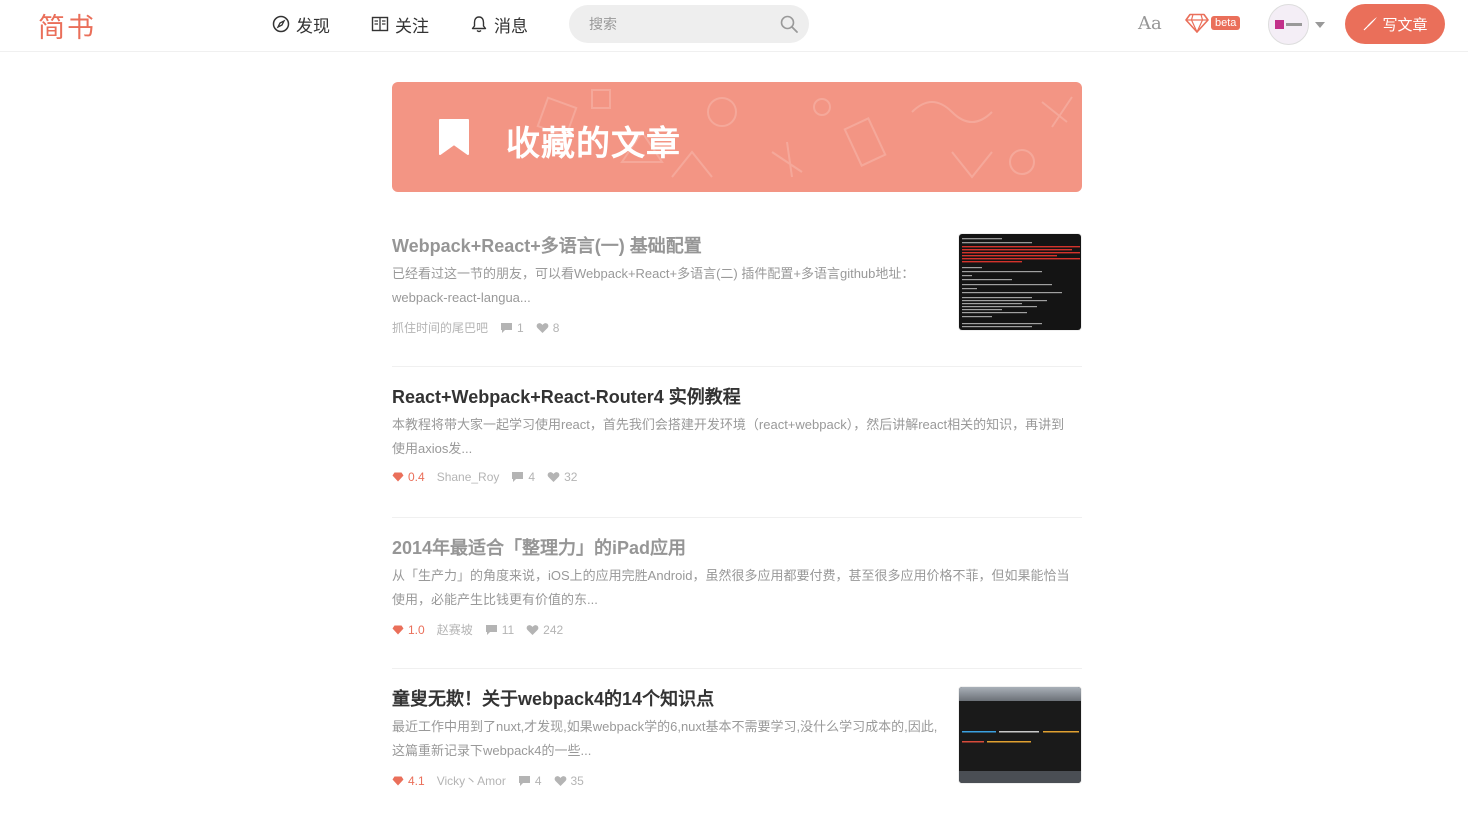 The width and height of the screenshot is (1468, 815). What do you see at coordinates (577, 780) in the screenshot?
I see `like-count: 35` at bounding box center [577, 780].